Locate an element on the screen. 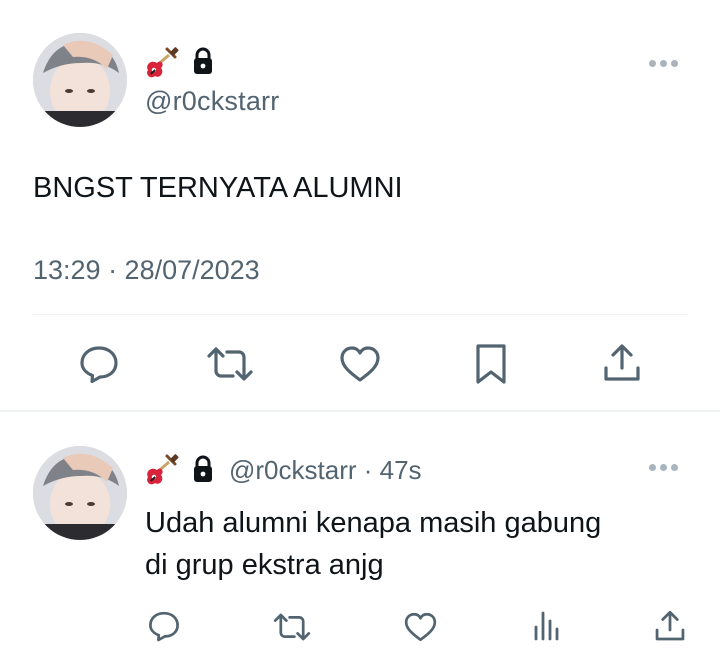 Image resolution: width=720 pixels, height=659 pixels. author-handle: @r0ckstarr is located at coordinates (212, 101).